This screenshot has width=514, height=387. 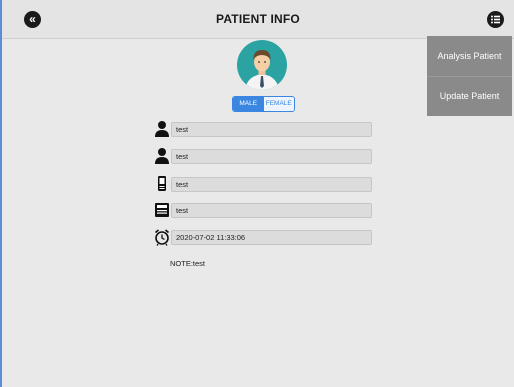 I want to click on avatar, so click(x=262, y=65).